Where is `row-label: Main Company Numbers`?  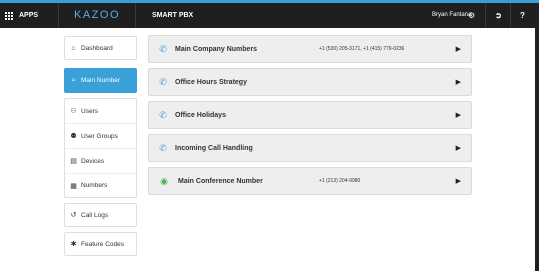
row-label: Main Company Numbers is located at coordinates (216, 49).